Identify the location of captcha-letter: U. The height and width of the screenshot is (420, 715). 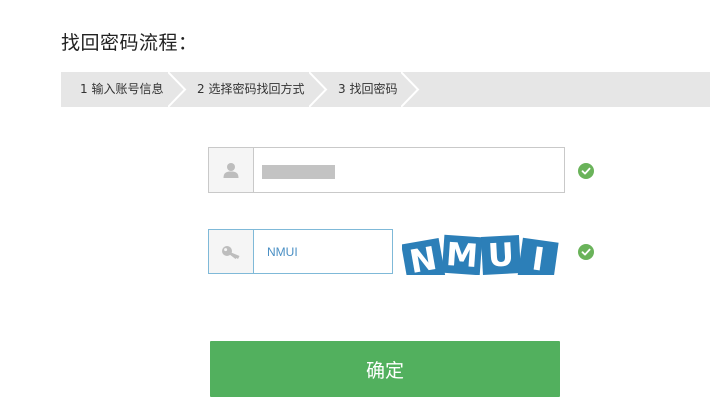
(501, 254).